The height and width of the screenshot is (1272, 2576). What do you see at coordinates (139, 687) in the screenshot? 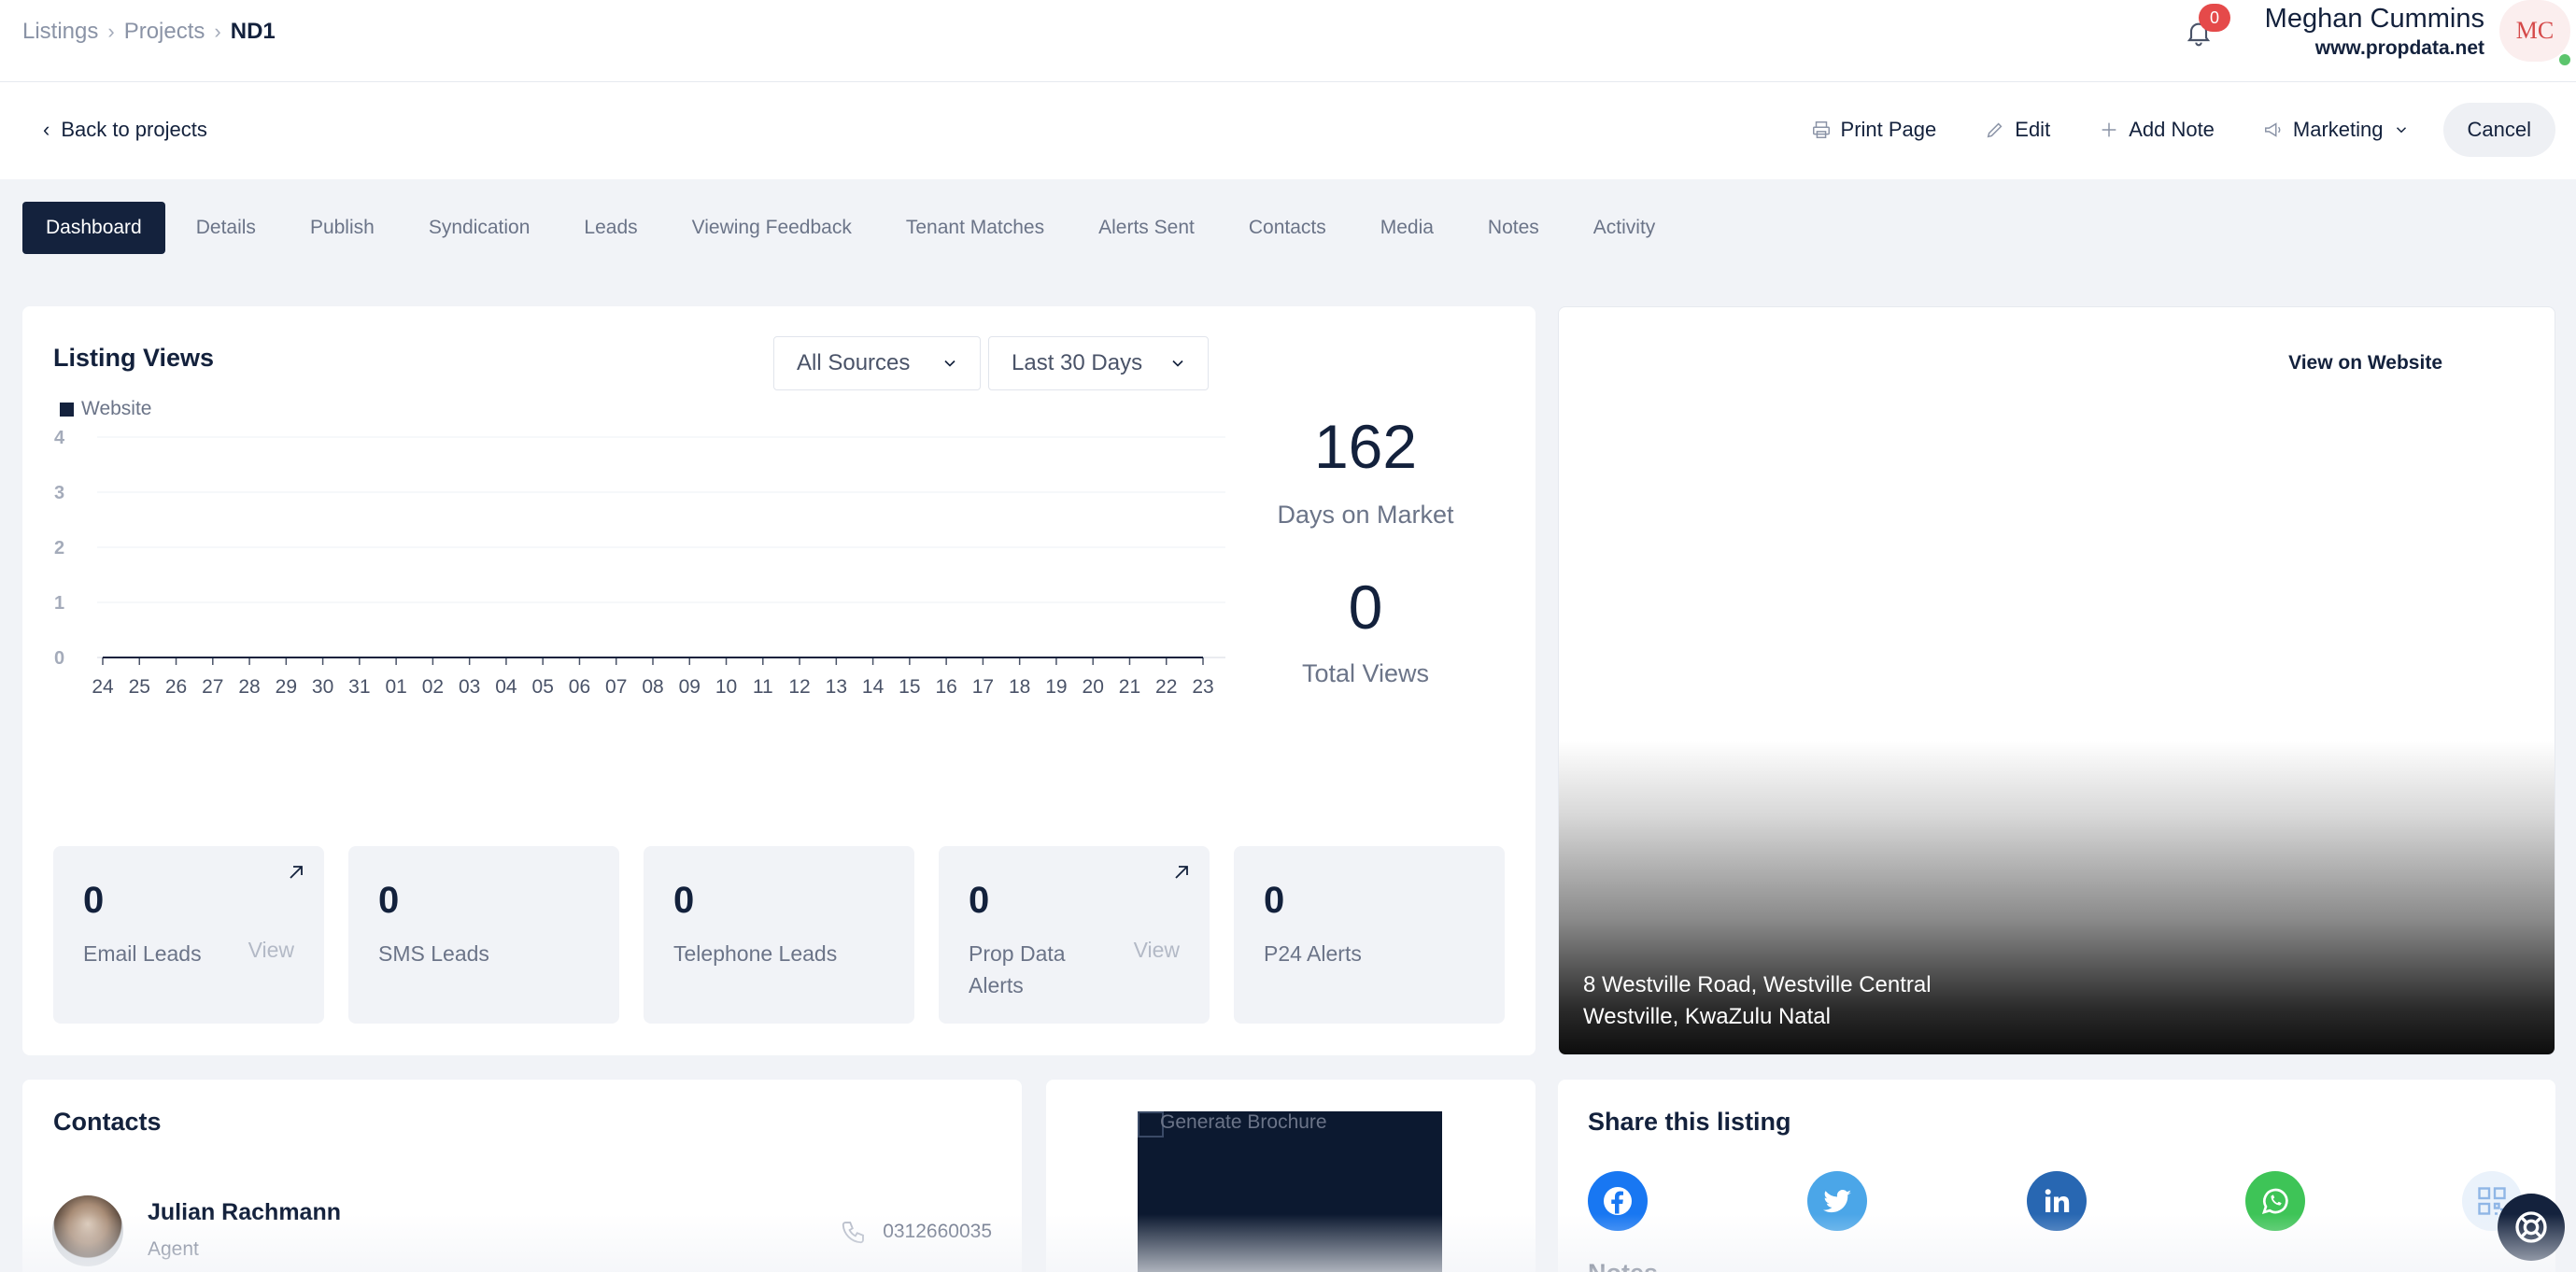
I see `chart-x-tick-label: 25` at bounding box center [139, 687].